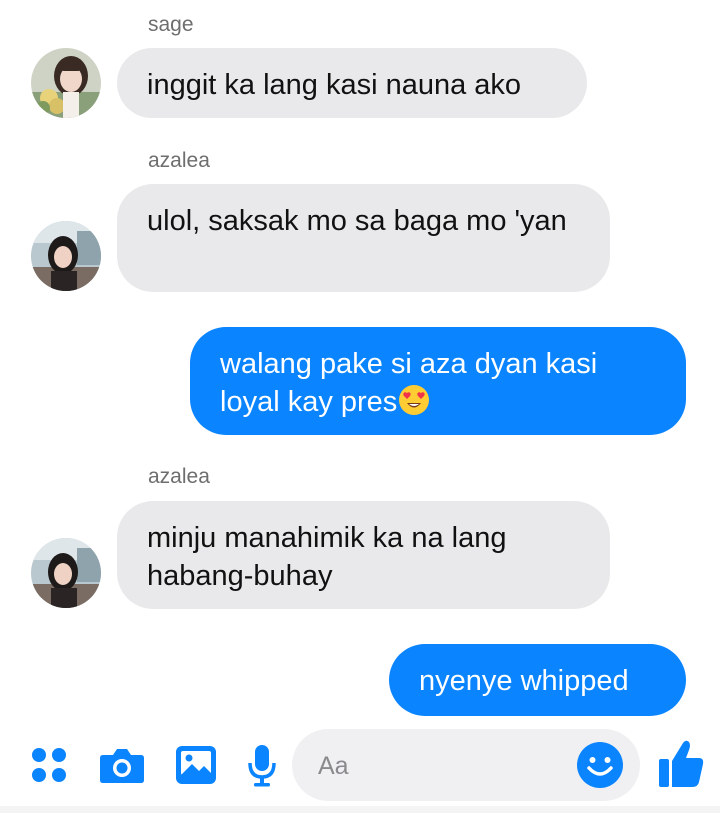 This screenshot has height=813, width=720. What do you see at coordinates (196, 765) in the screenshot?
I see `gallery-icon` at bounding box center [196, 765].